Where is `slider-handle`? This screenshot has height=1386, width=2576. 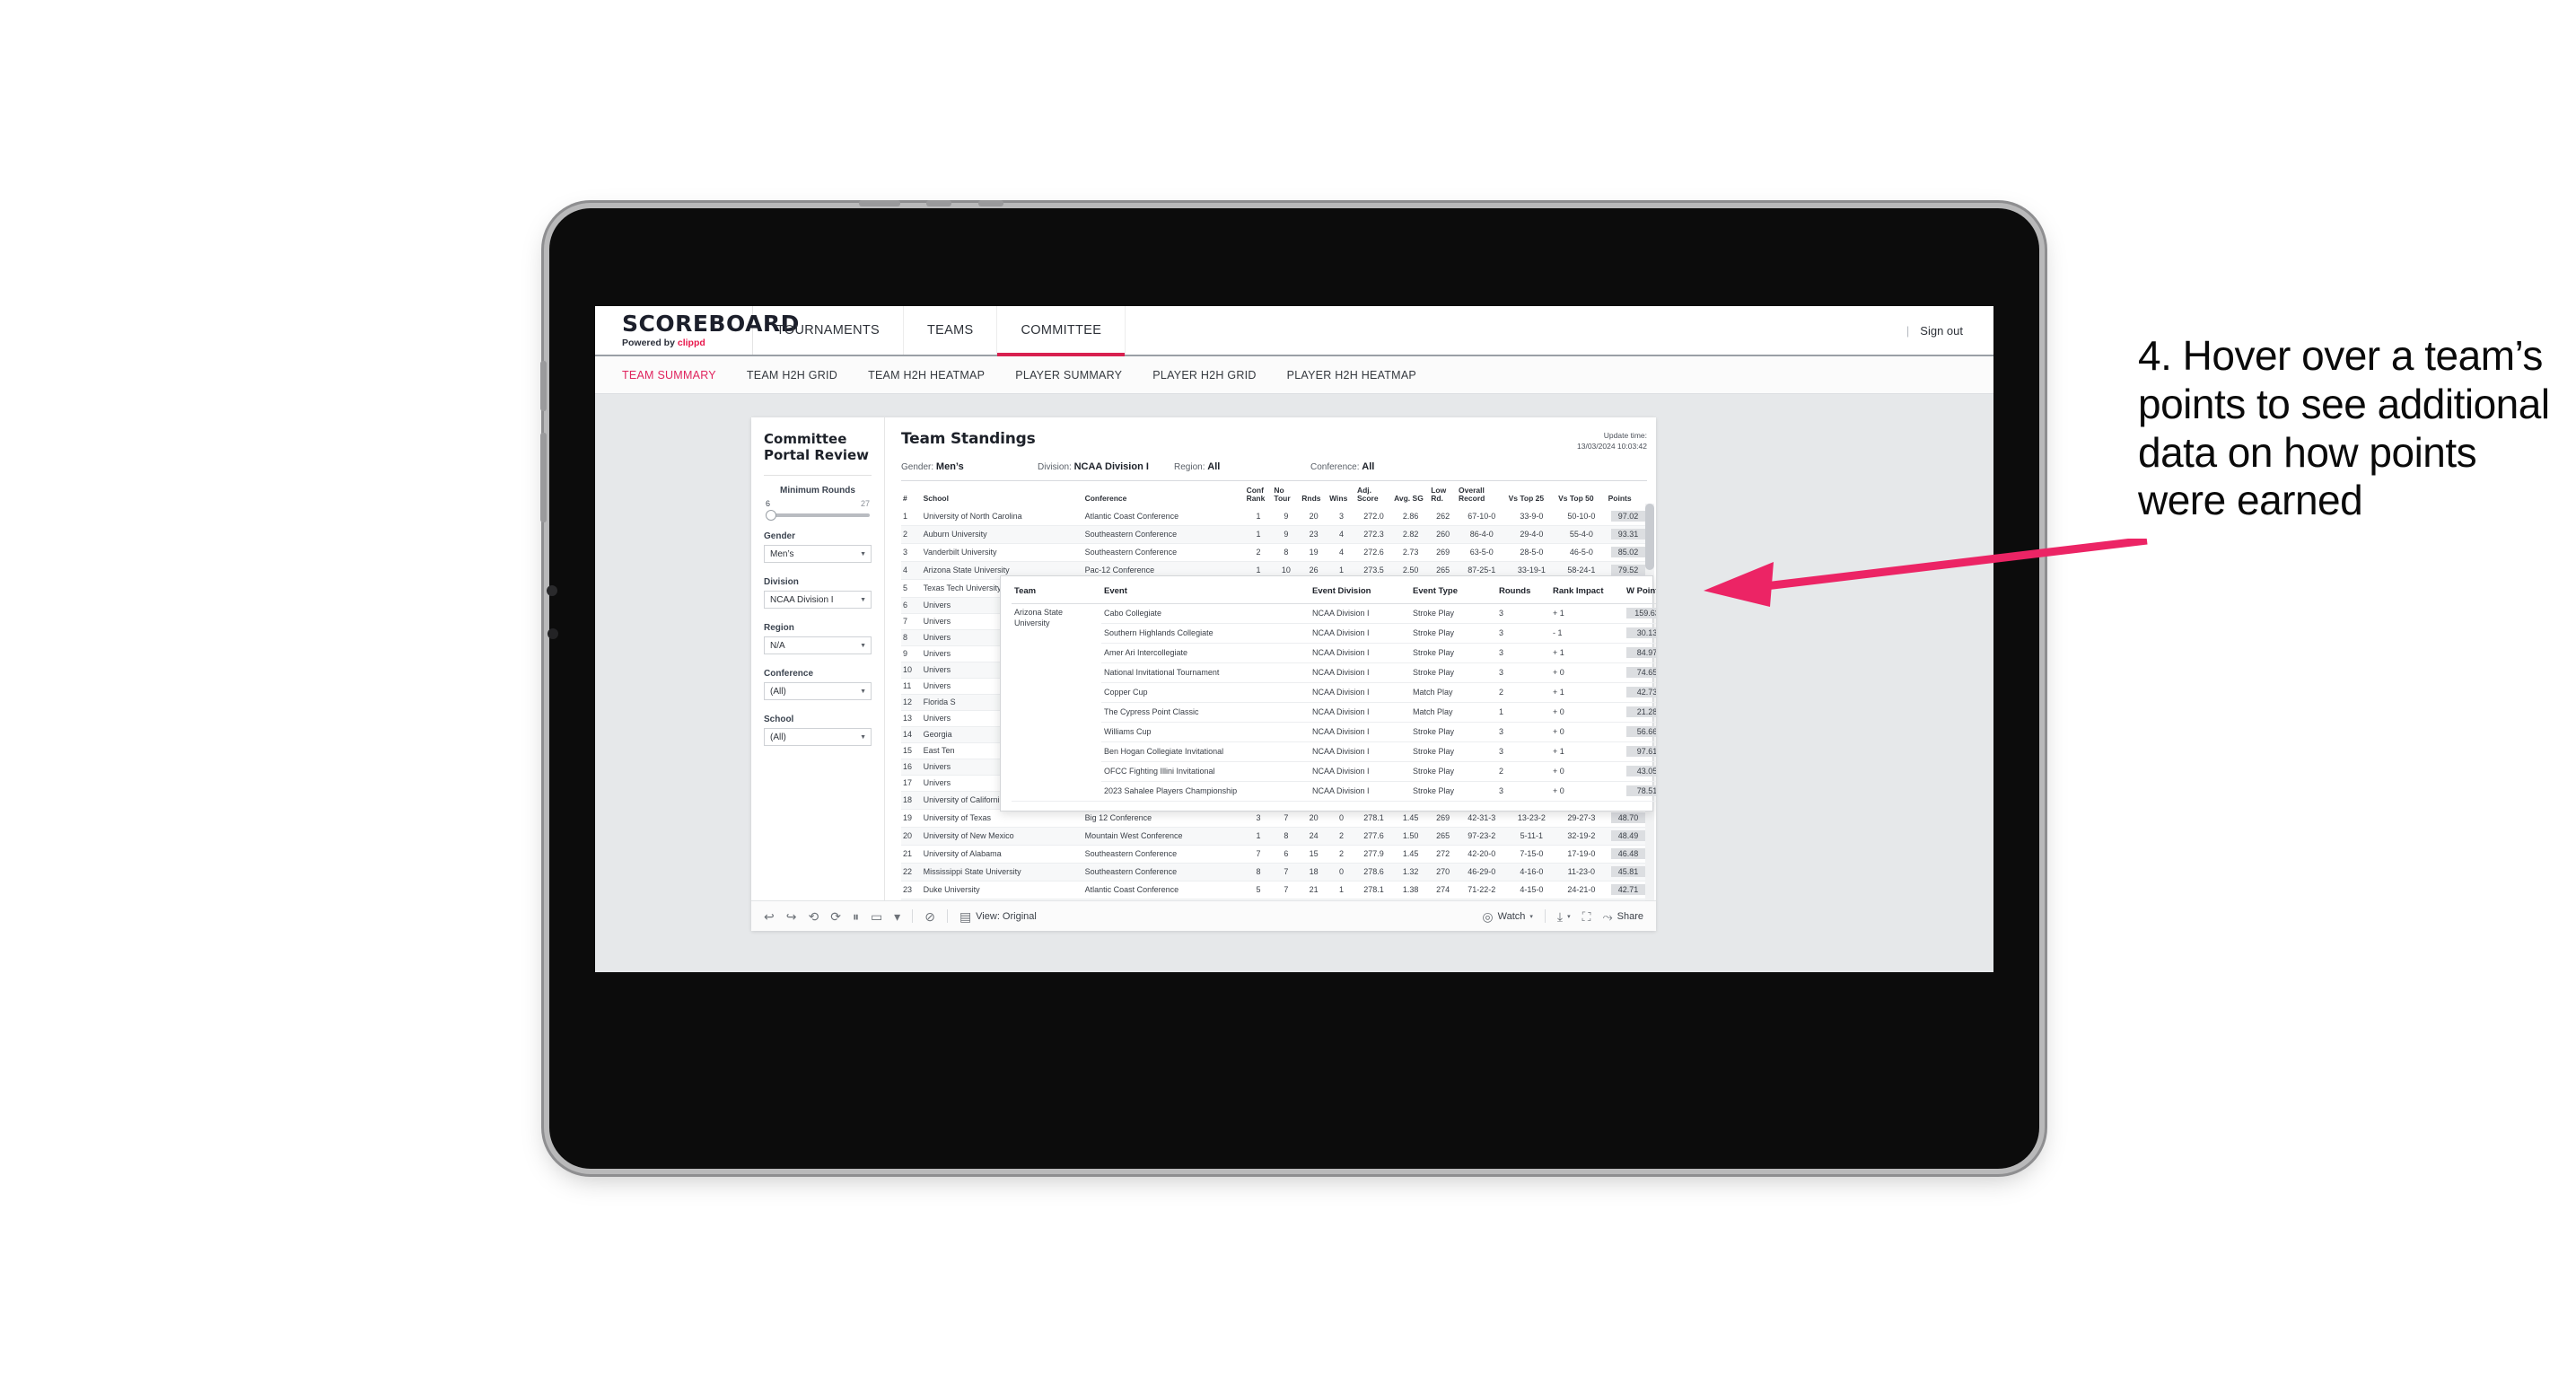
slider-handle is located at coordinates (771, 516).